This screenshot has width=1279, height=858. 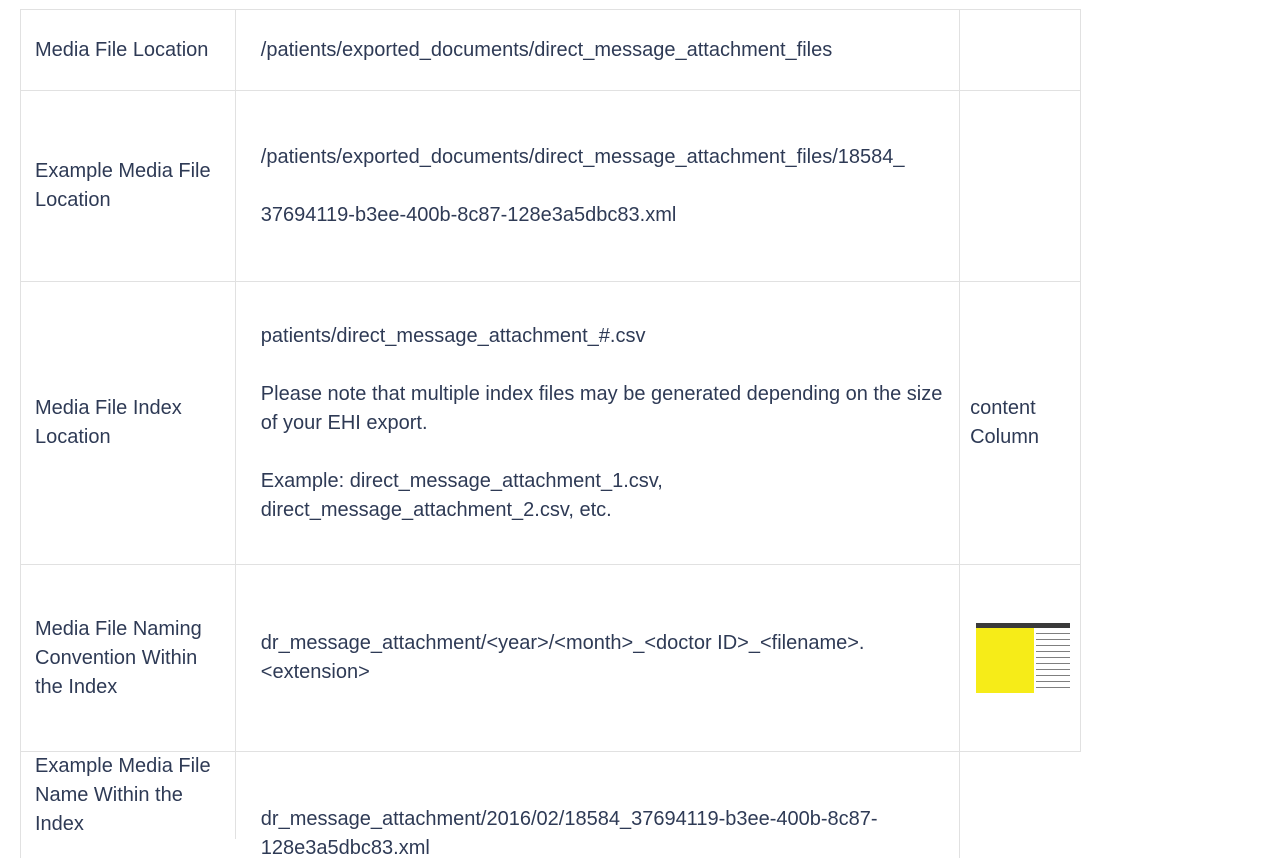 What do you see at coordinates (122, 49) in the screenshot?
I see `row-label: Media File Location` at bounding box center [122, 49].